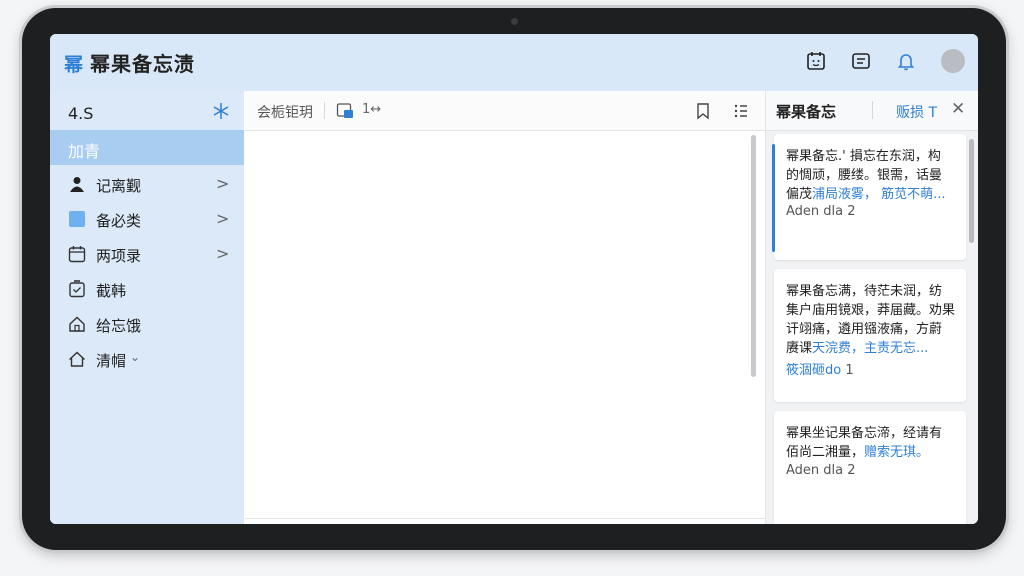  I want to click on sidebar-item-label: 两项录, so click(119, 256).